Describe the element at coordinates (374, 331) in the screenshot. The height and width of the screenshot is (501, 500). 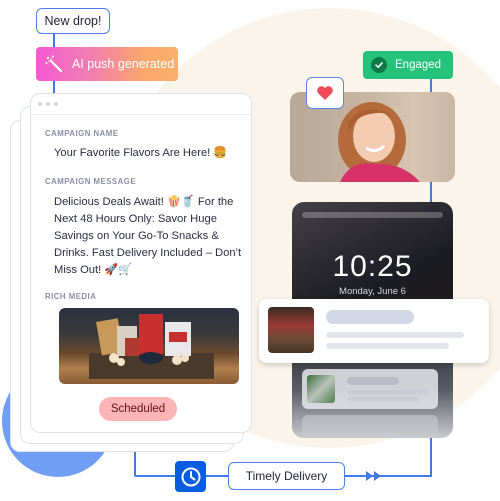
I see `push-notification` at that location.